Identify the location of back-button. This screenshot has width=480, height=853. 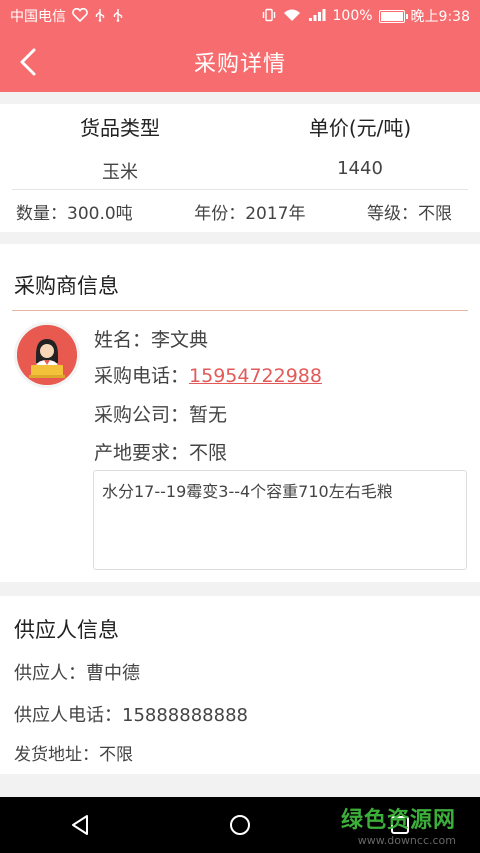
(28, 62).